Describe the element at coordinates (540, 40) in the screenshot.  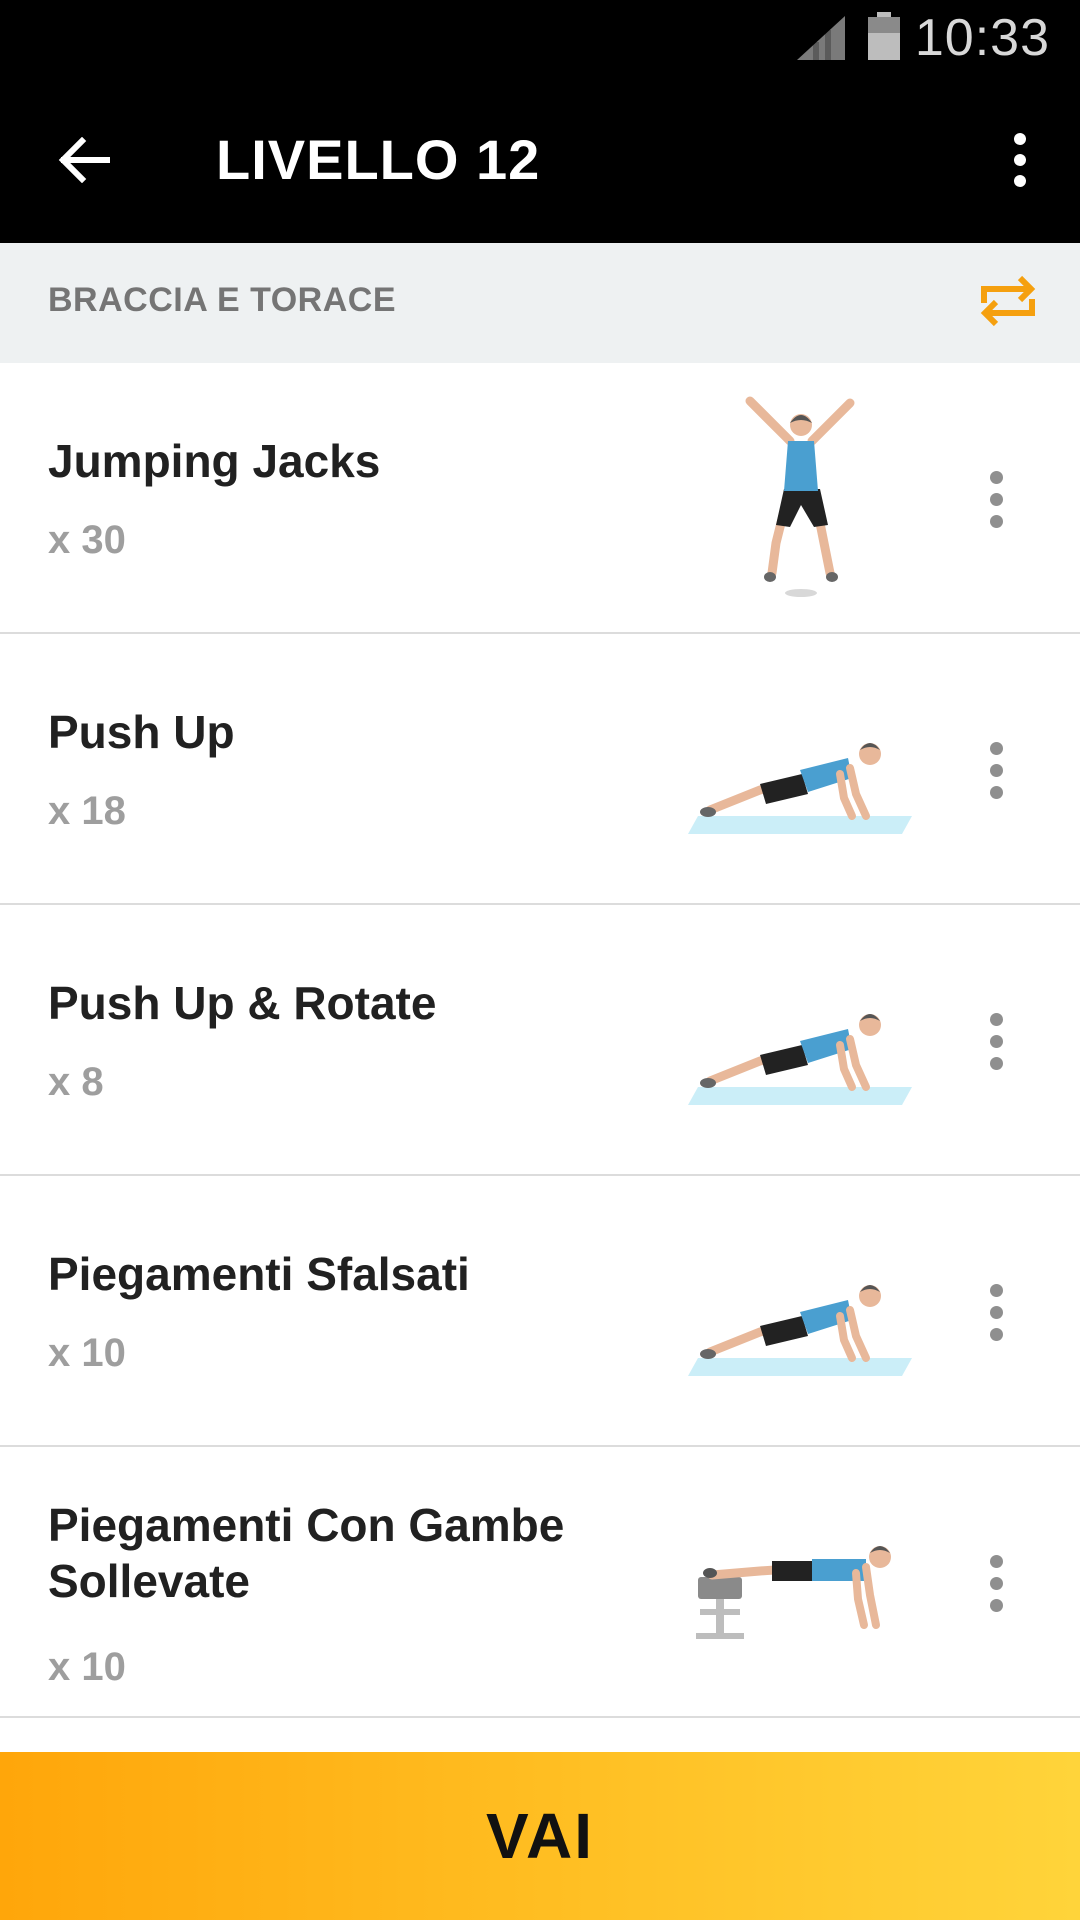
I see `status-bar: 10:33` at that location.